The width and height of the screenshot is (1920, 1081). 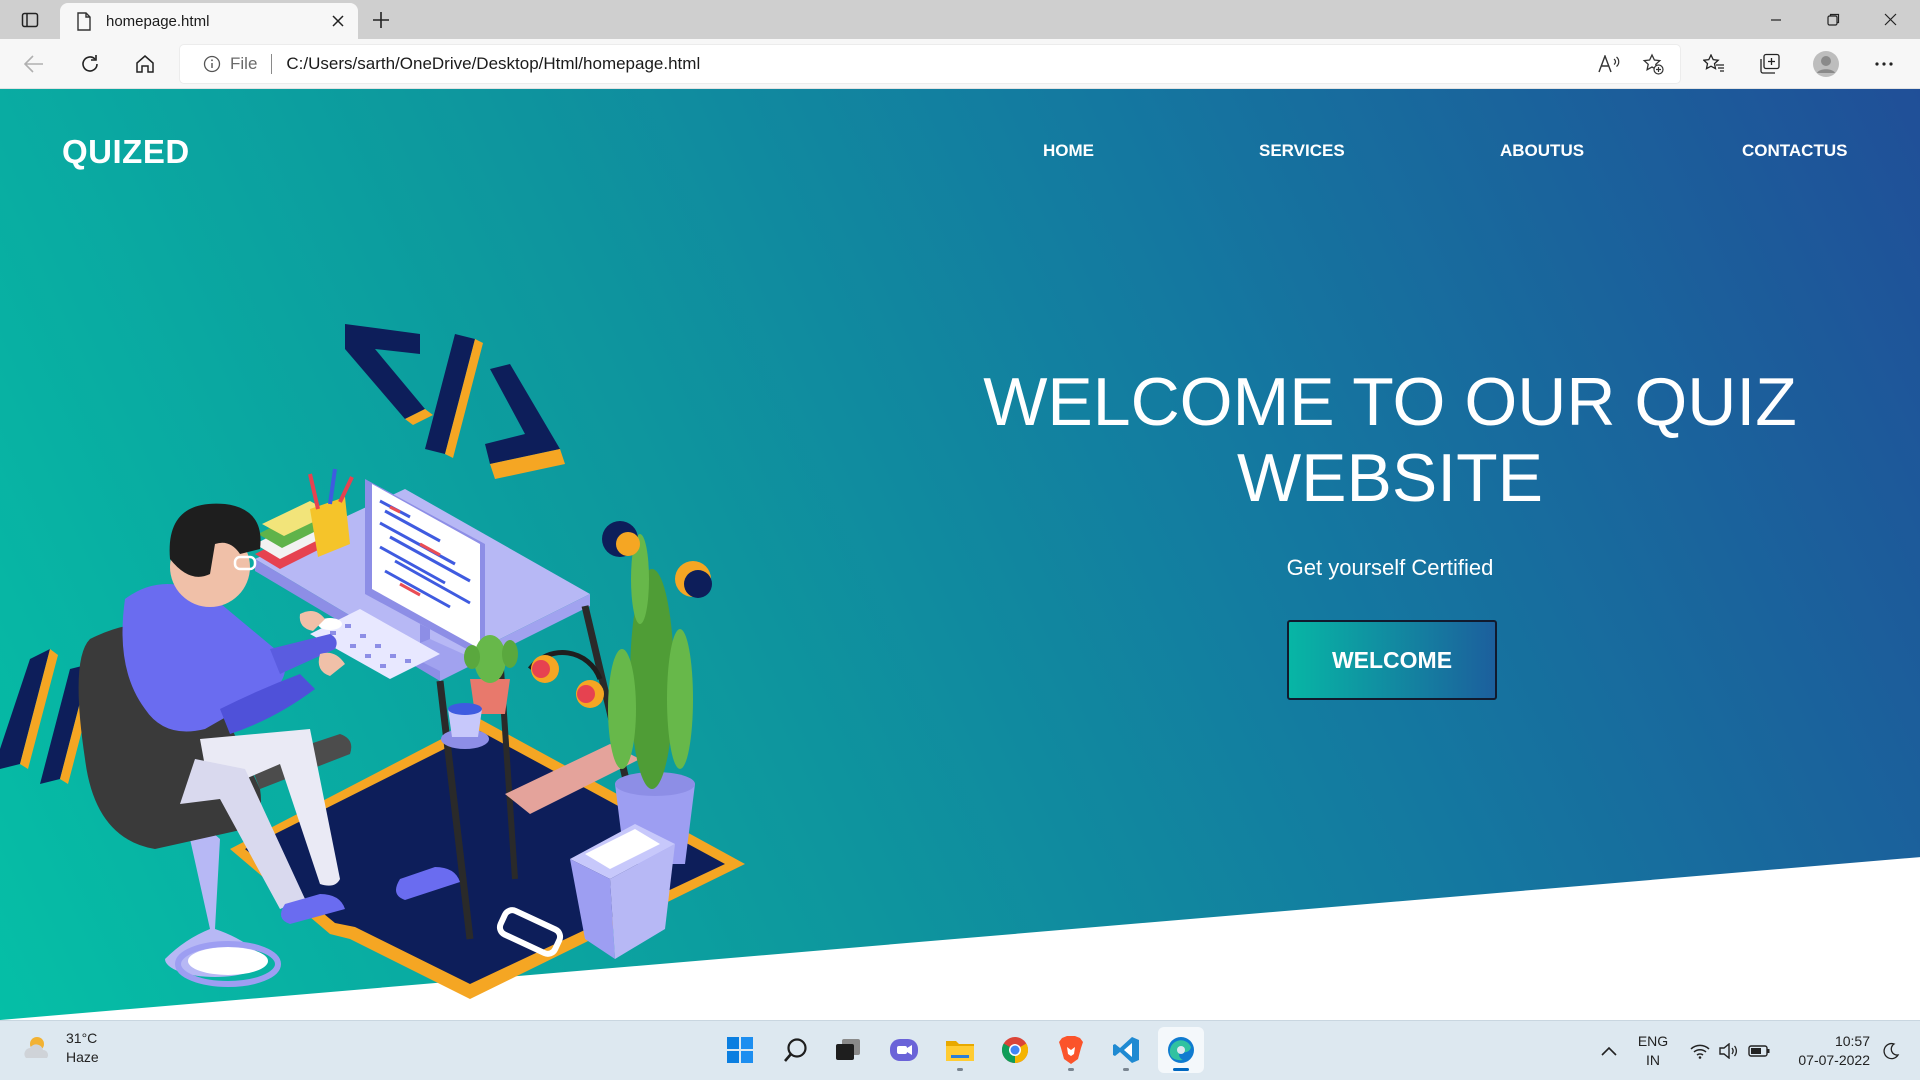 I want to click on more-button, so click(x=1884, y=64).